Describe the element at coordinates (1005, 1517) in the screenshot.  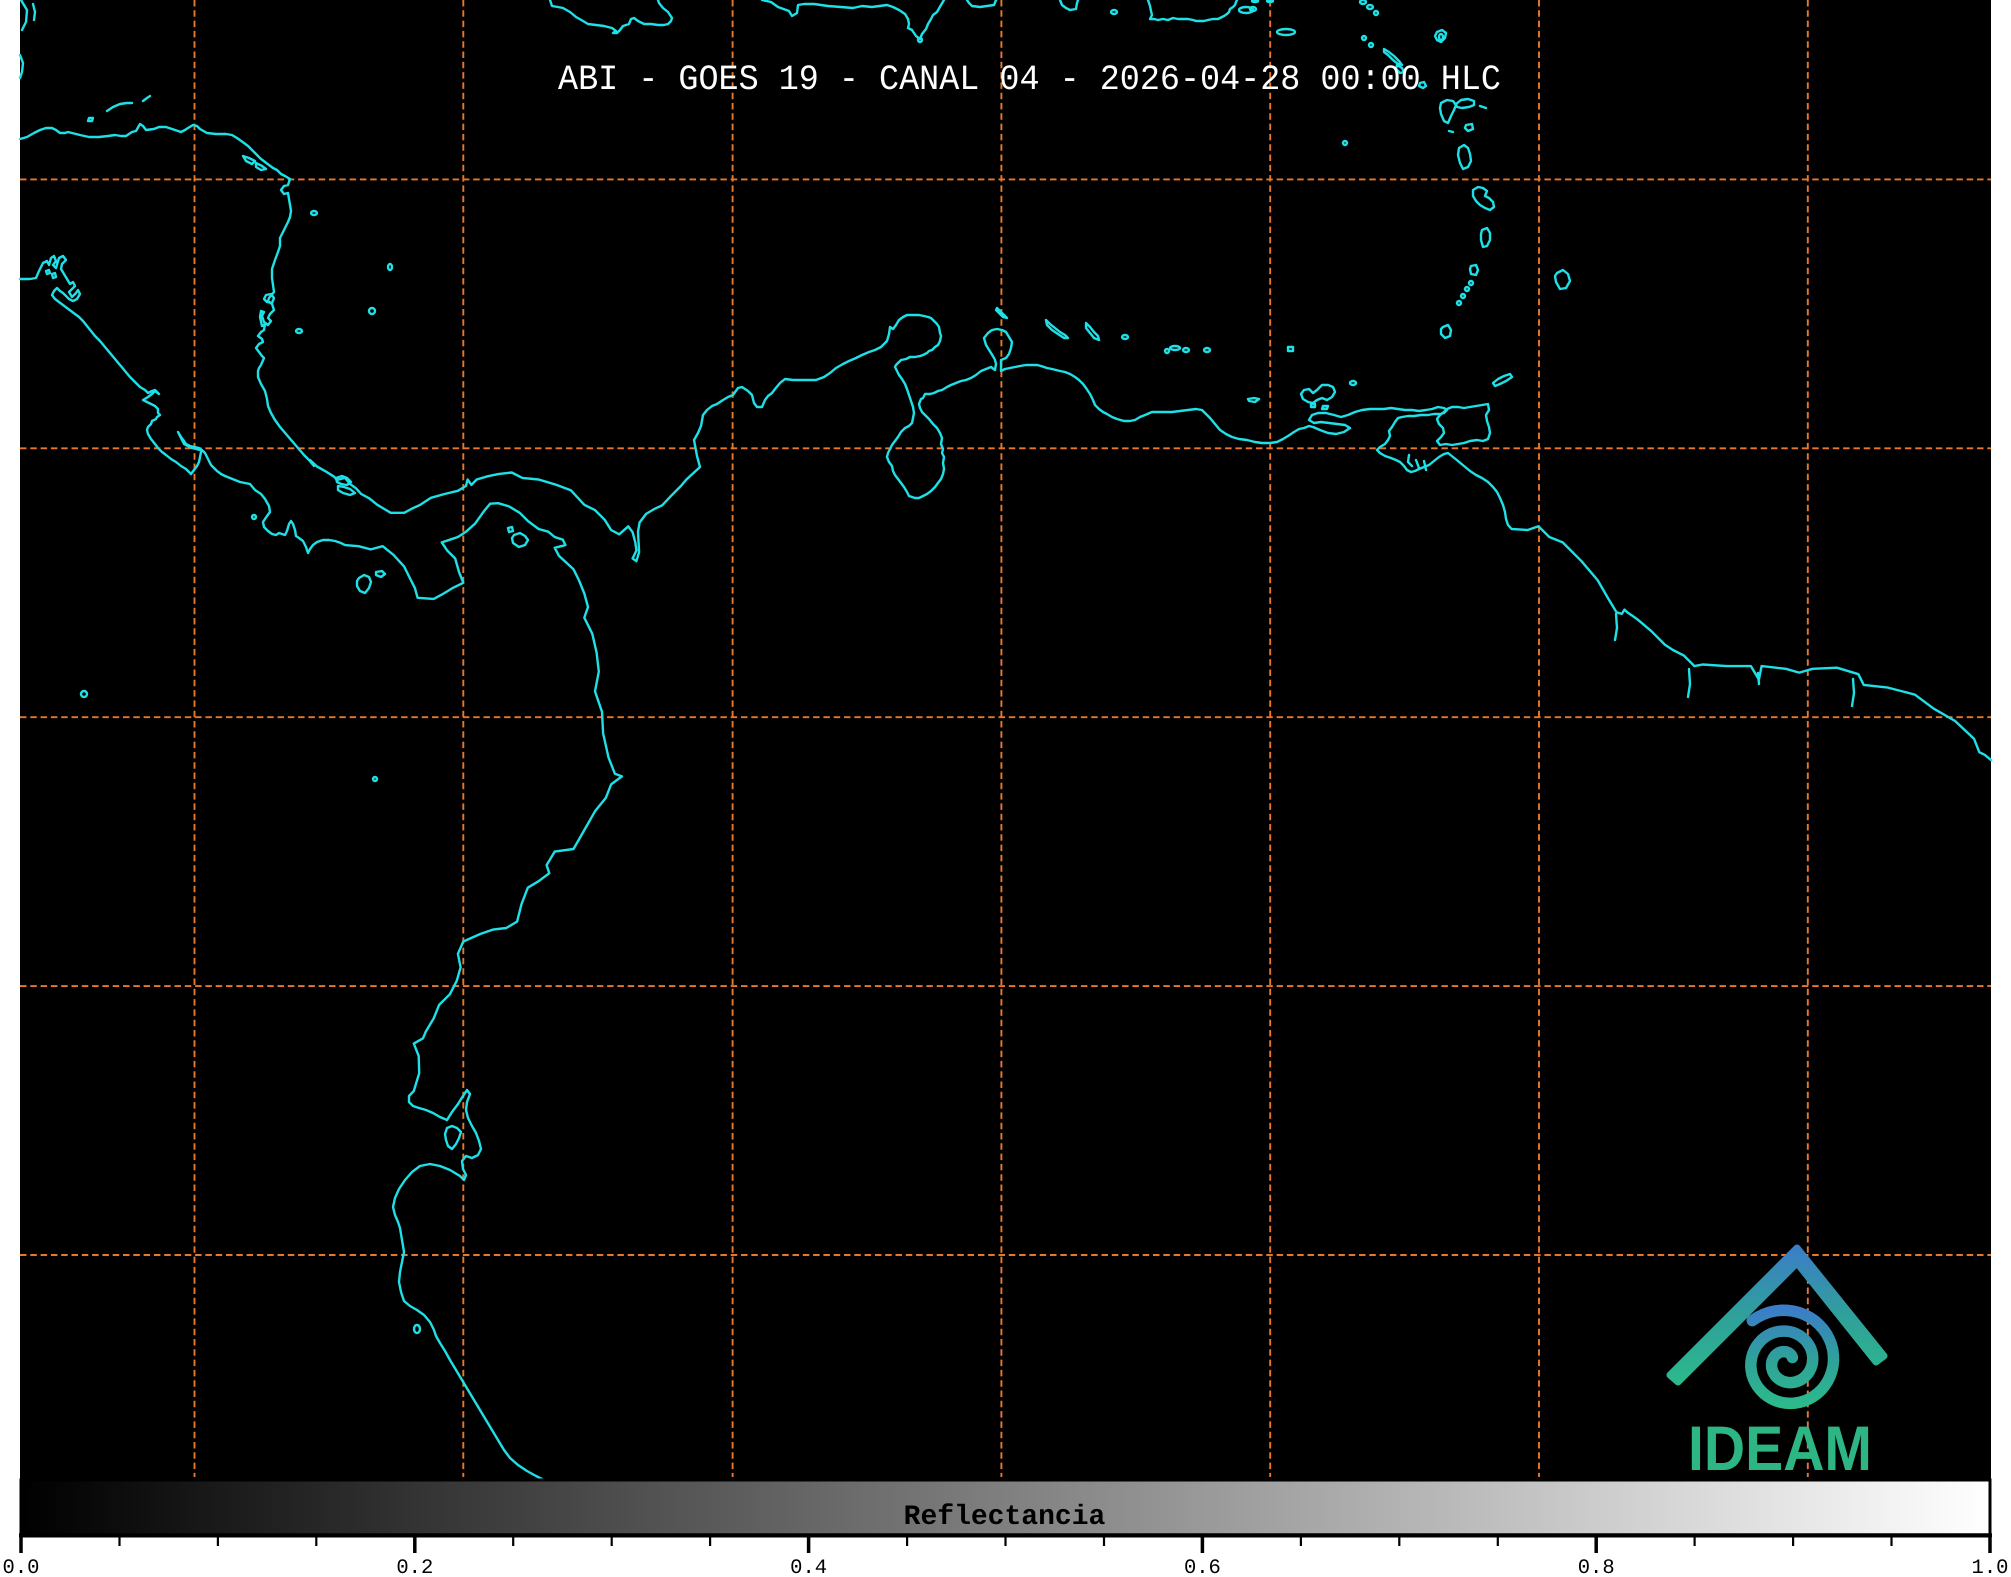
I see `svg-text: Reflectancia` at that location.